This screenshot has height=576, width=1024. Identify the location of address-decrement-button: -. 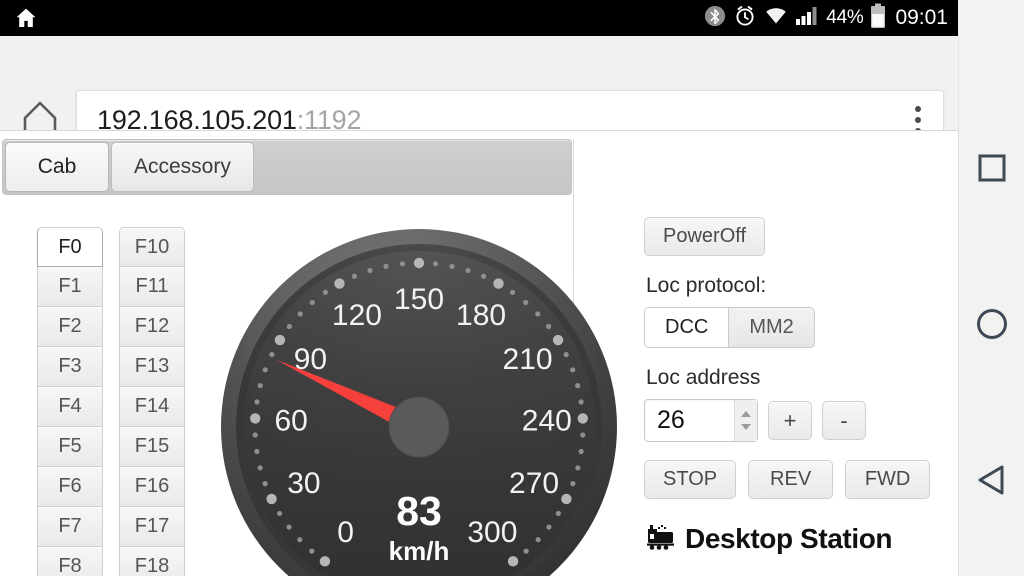
(844, 420).